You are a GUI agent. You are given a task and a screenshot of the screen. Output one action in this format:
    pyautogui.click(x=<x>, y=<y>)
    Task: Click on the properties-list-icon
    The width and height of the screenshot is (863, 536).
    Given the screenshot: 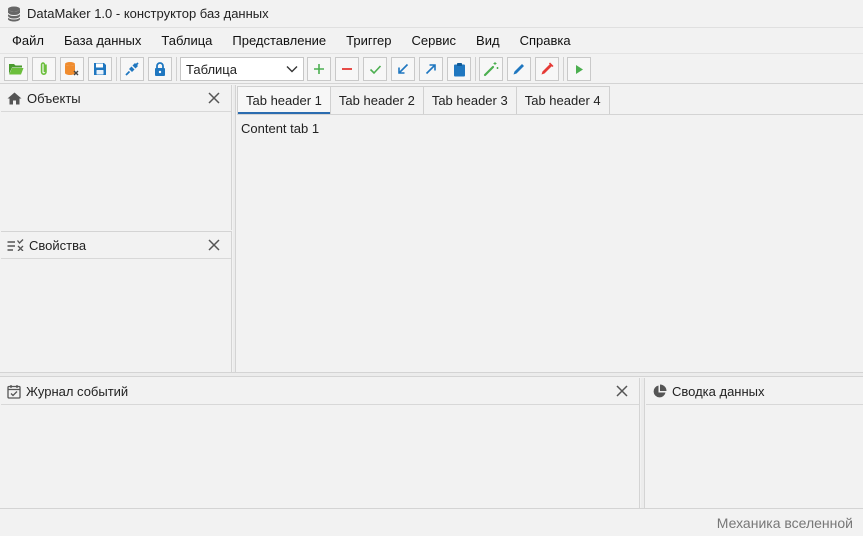 What is the action you would take?
    pyautogui.click(x=15, y=245)
    